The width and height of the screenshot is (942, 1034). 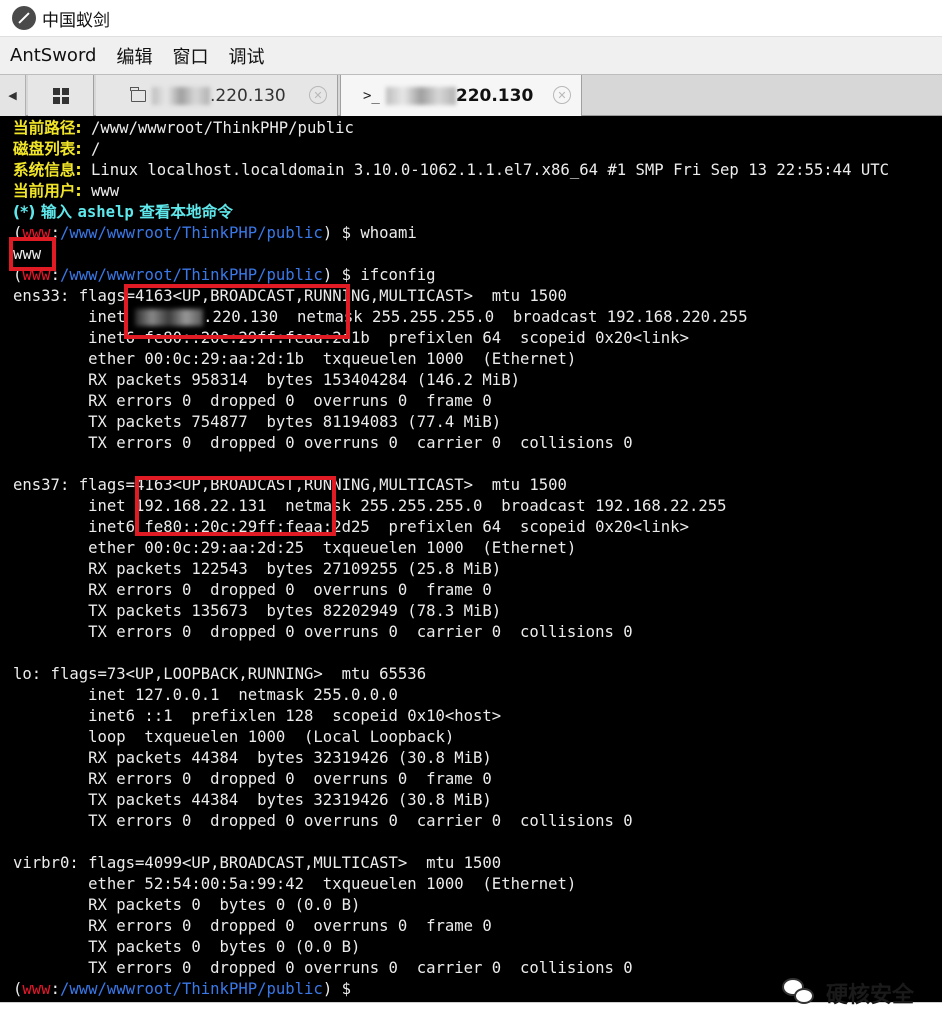 I want to click on terminal-line: 当前用户: www, so click(x=477, y=191).